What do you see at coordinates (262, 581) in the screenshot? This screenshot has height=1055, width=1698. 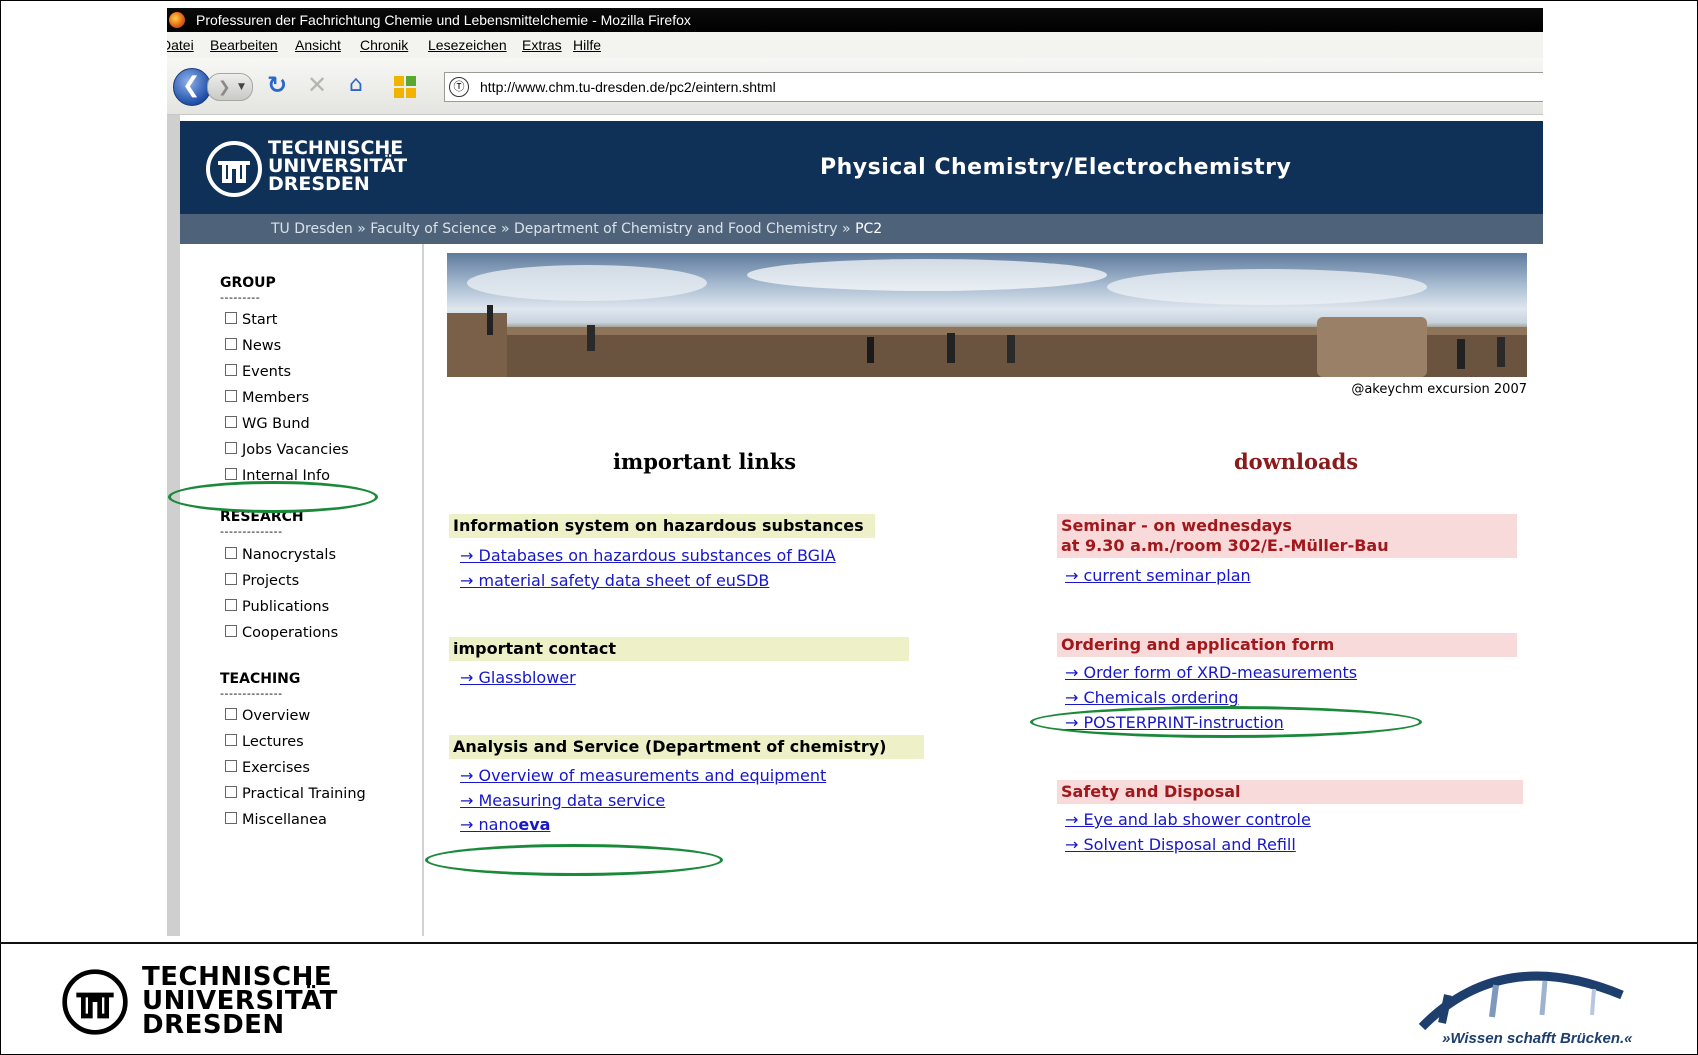 I see `sidebar-item-projects: Projects` at bounding box center [262, 581].